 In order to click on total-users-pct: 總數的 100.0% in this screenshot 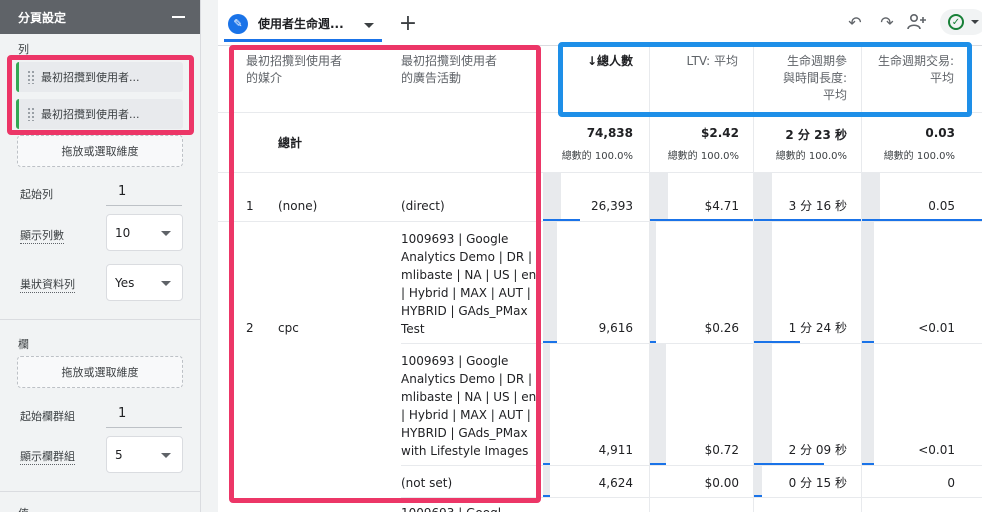, I will do `click(597, 156)`.